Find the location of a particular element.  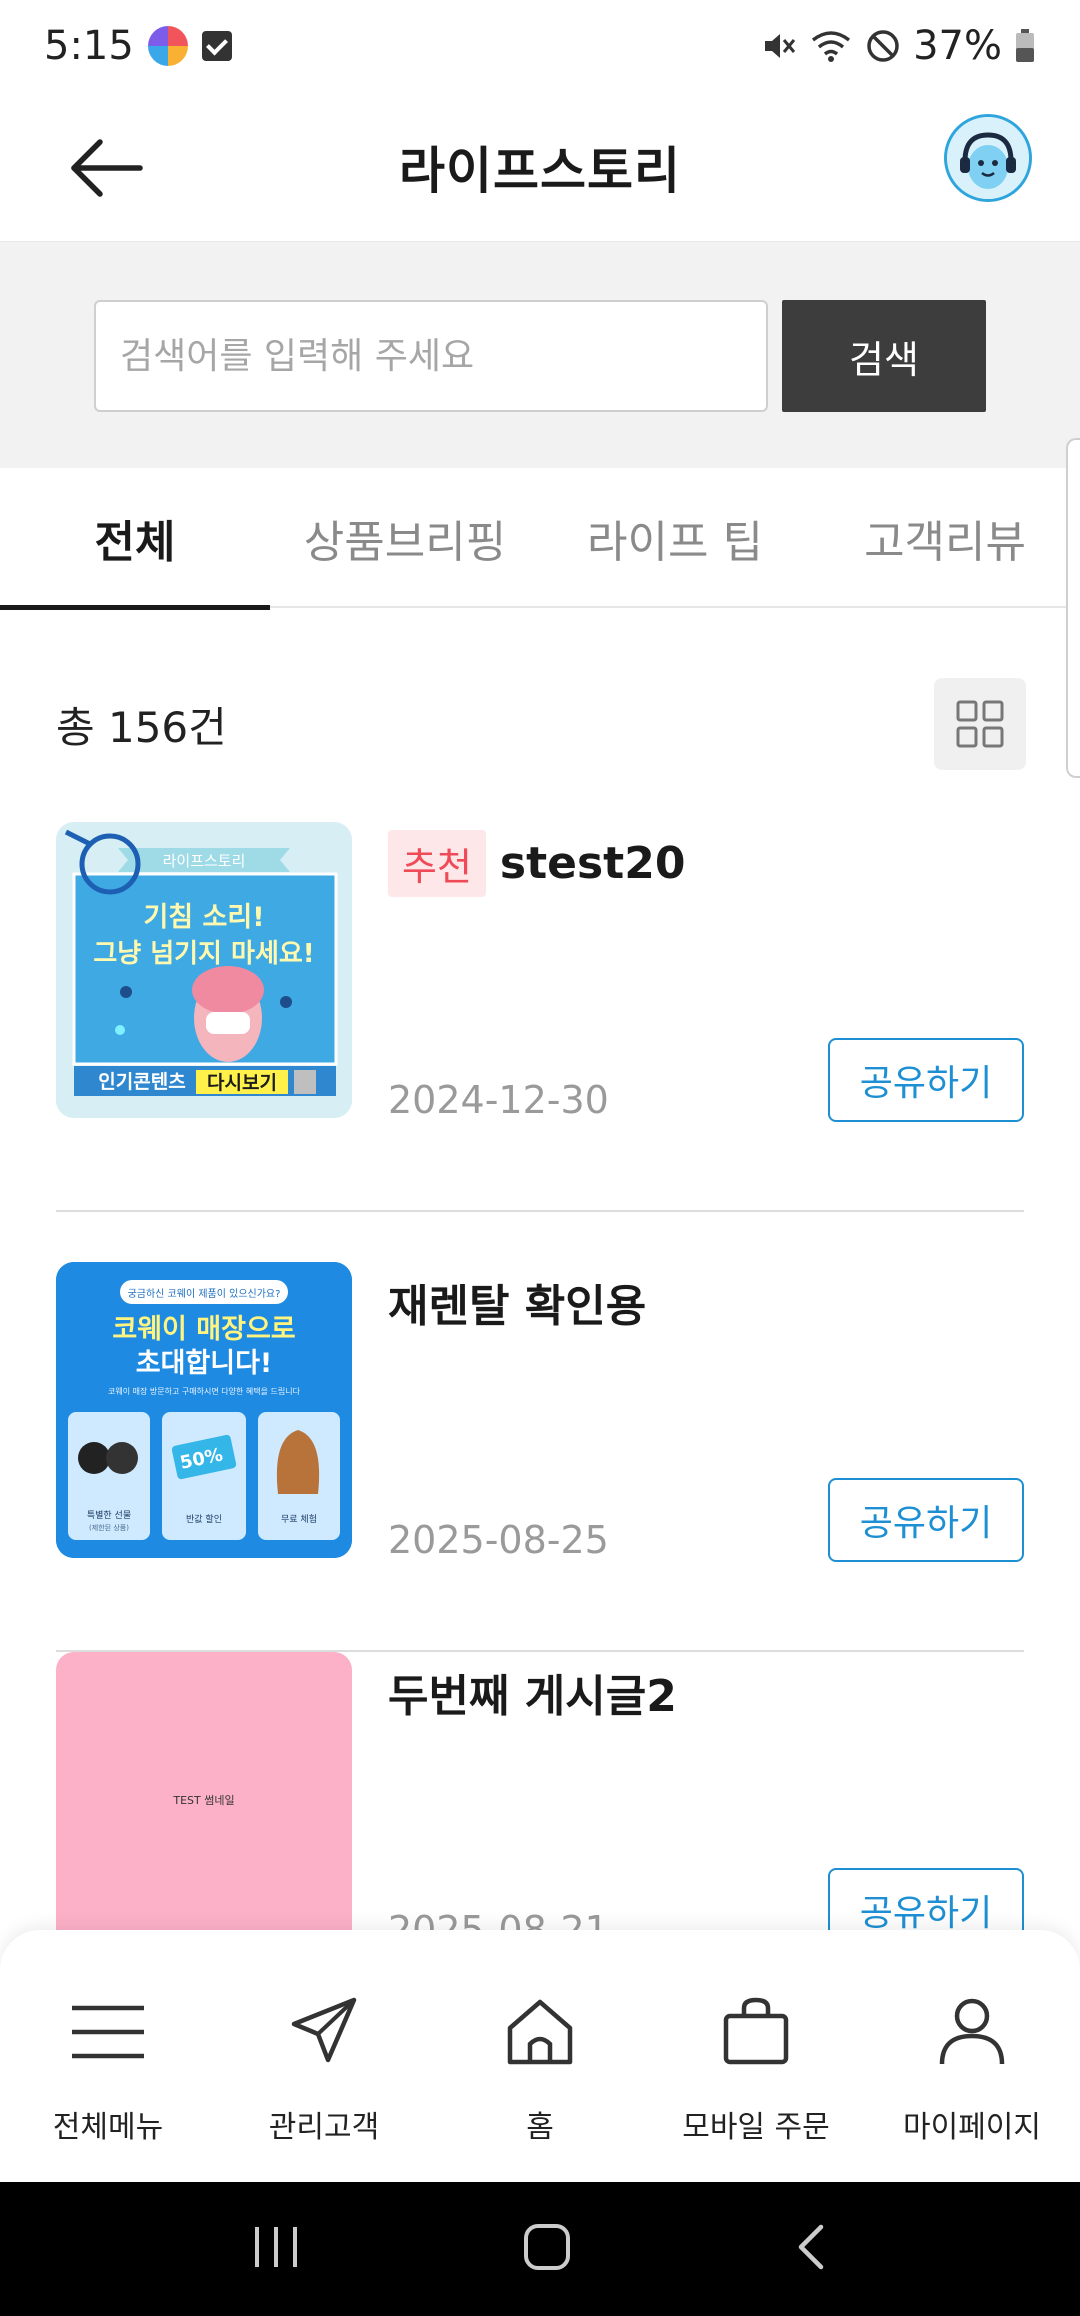

app-notification-icon is located at coordinates (167, 46).